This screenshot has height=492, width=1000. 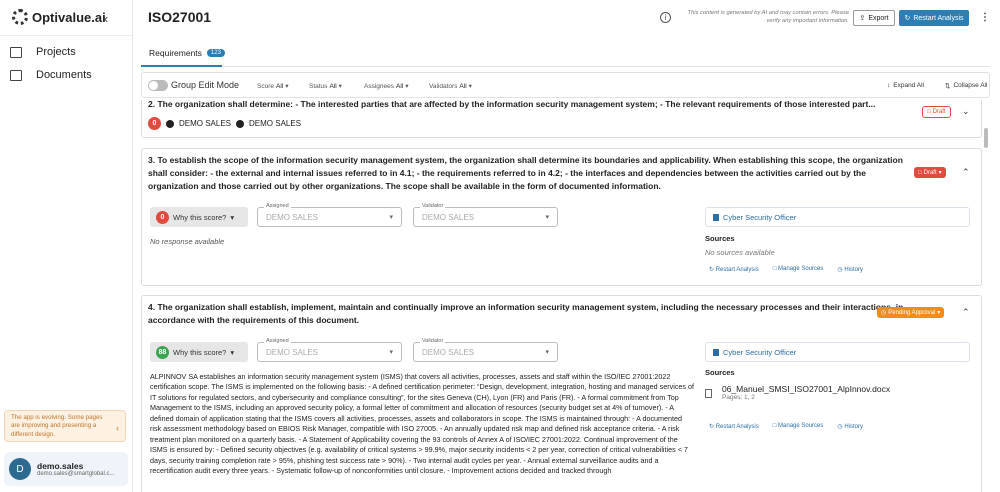 What do you see at coordinates (106, 18) in the screenshot?
I see `collapse-sidebar-icon: ‹` at bounding box center [106, 18].